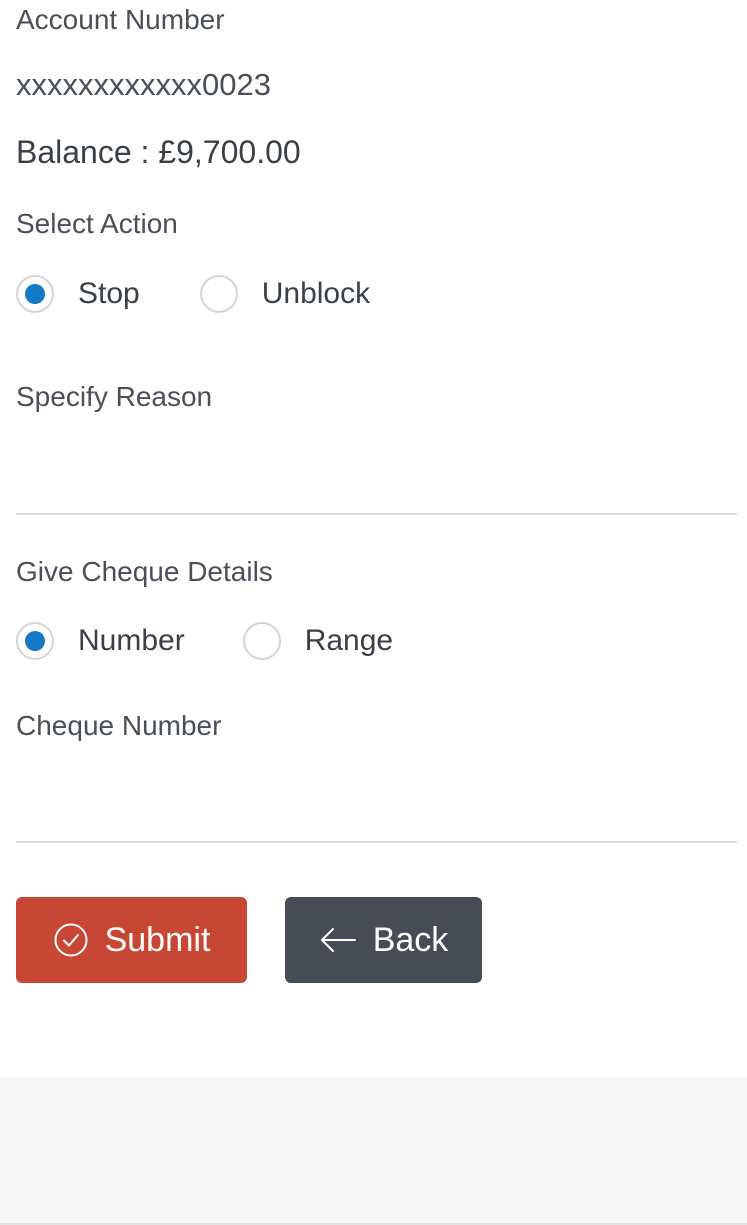 This screenshot has width=747, height=1225. What do you see at coordinates (376, 478) in the screenshot?
I see `reason-input` at bounding box center [376, 478].